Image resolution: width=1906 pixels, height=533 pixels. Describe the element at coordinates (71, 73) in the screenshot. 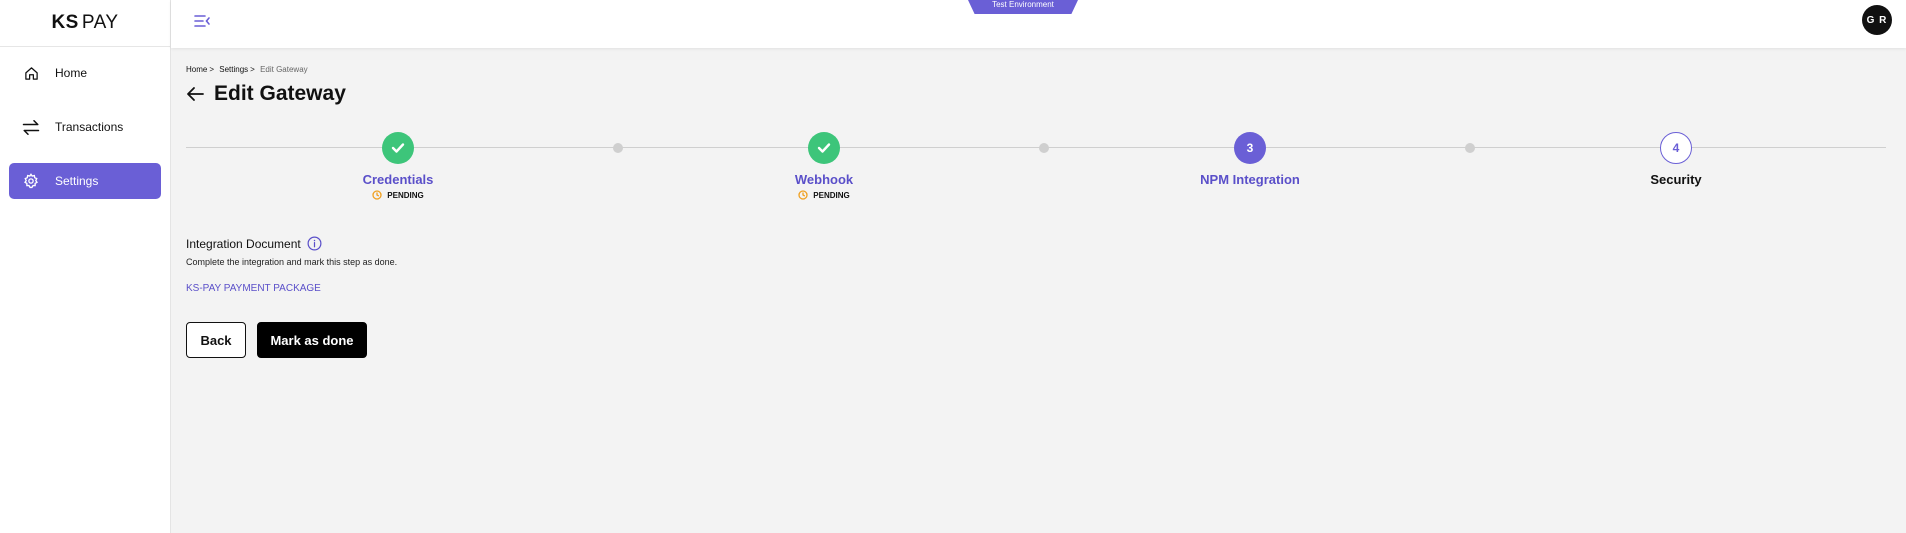

I see `sidebar-item-label: Home` at that location.